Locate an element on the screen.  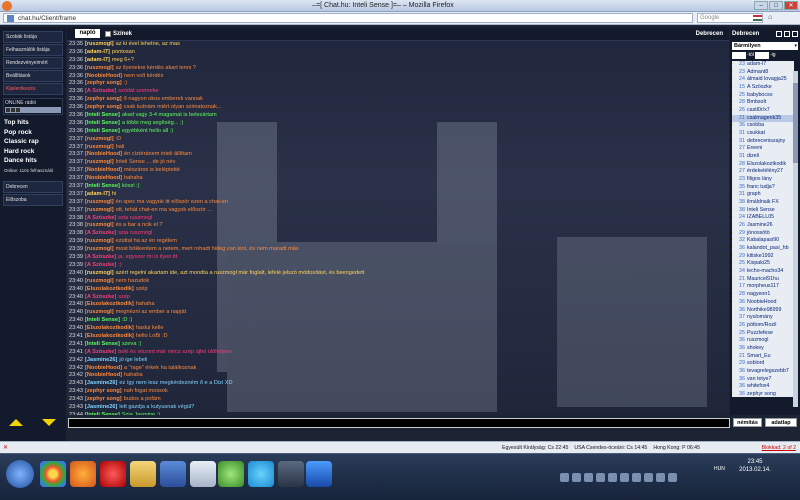
message-input is located at coordinates (399, 422).